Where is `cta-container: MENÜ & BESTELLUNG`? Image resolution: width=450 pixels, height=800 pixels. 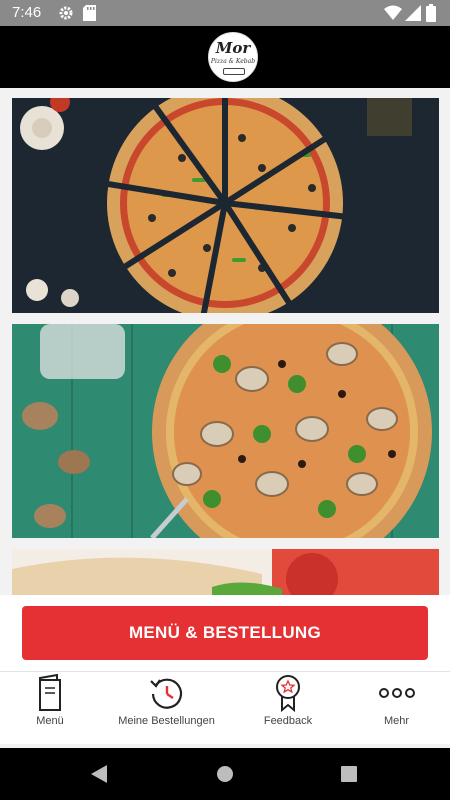 cta-container: MENÜ & BESTELLUNG is located at coordinates (225, 633).